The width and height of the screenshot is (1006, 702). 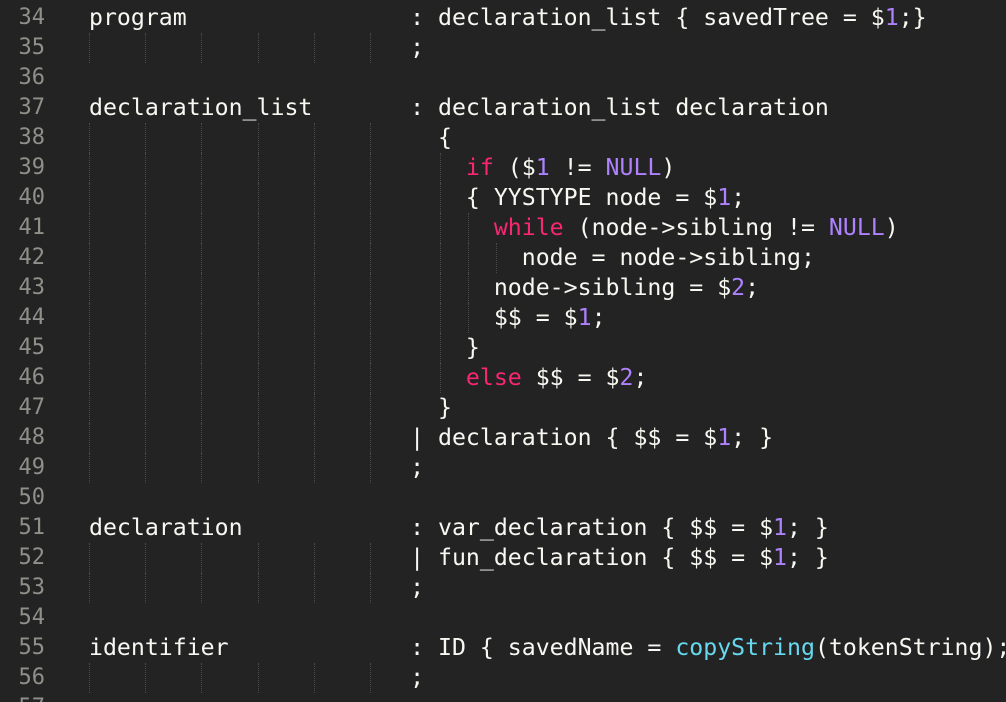 What do you see at coordinates (459, 557) in the screenshot?
I see `code-text: | fun_declaration { $$ = $1; }` at bounding box center [459, 557].